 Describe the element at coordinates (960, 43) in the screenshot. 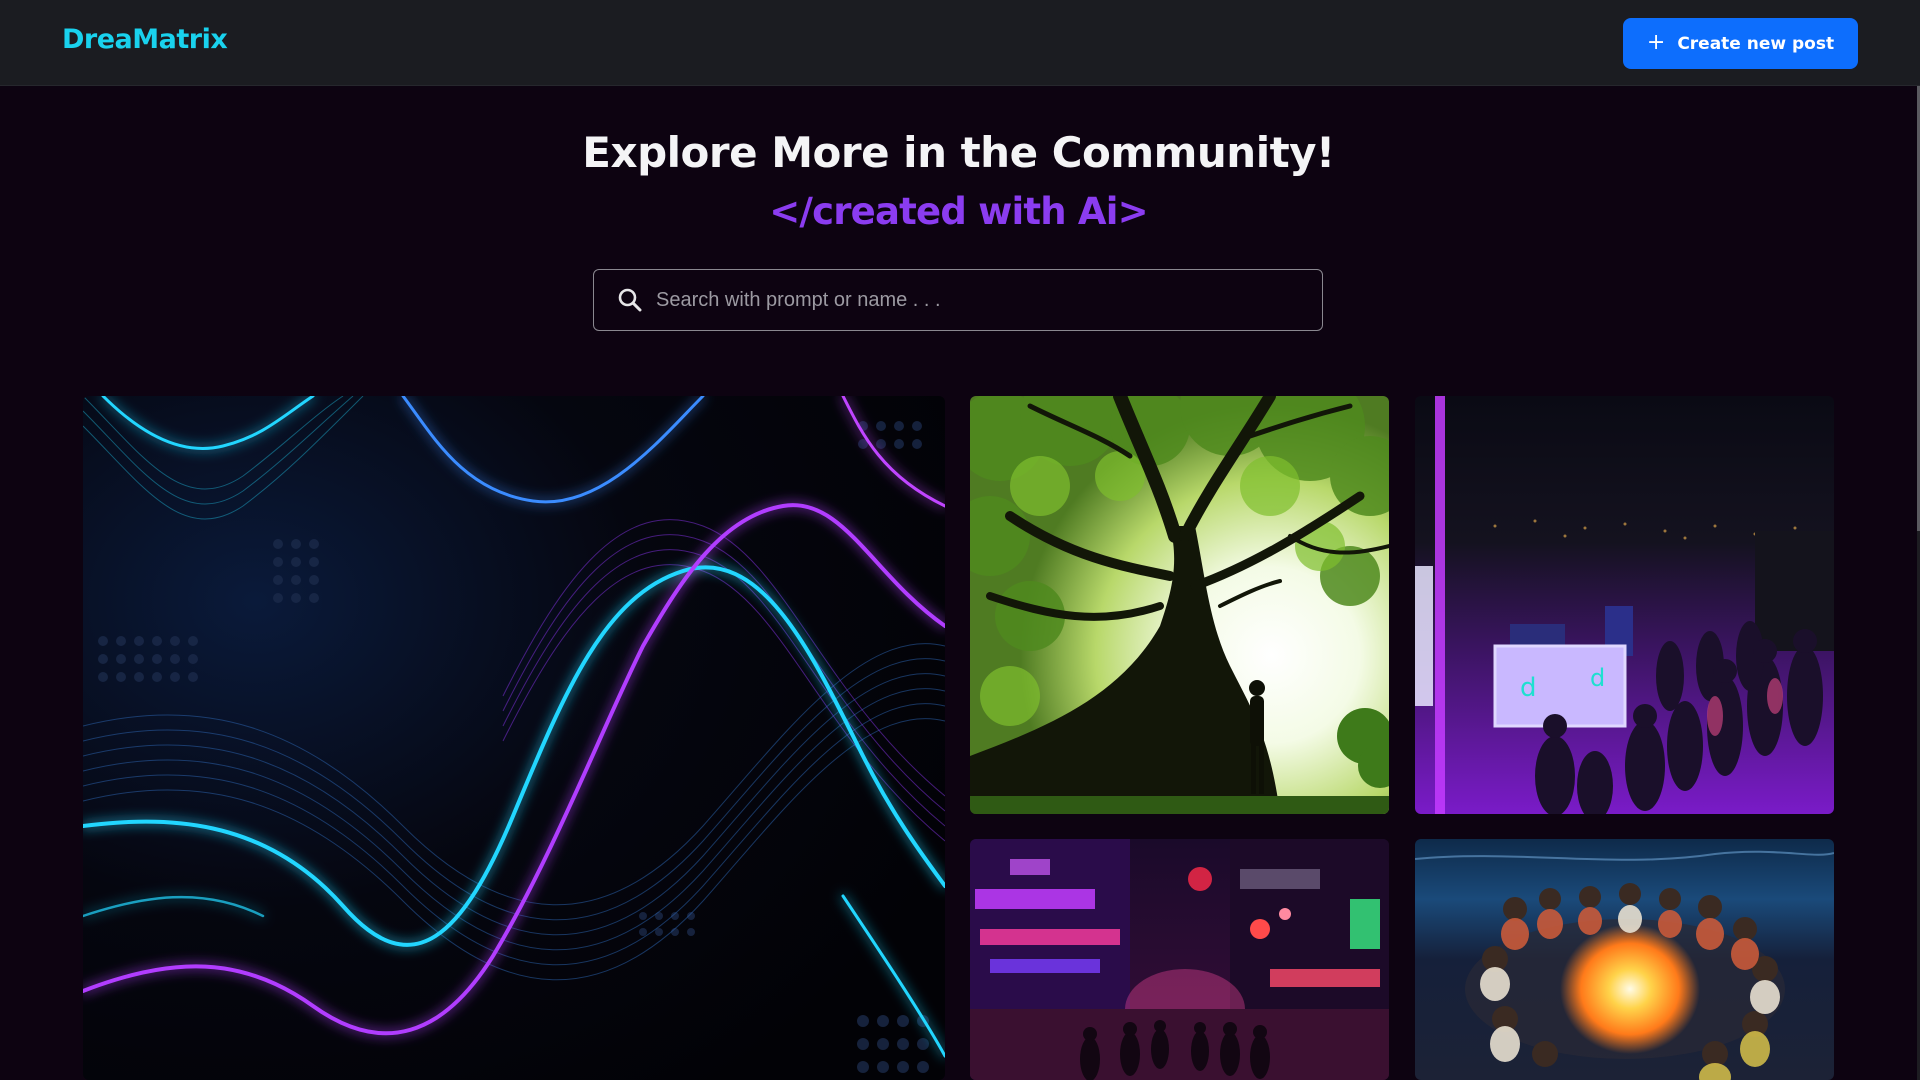

I see `navbar: DreaMatrix + Create new post` at that location.